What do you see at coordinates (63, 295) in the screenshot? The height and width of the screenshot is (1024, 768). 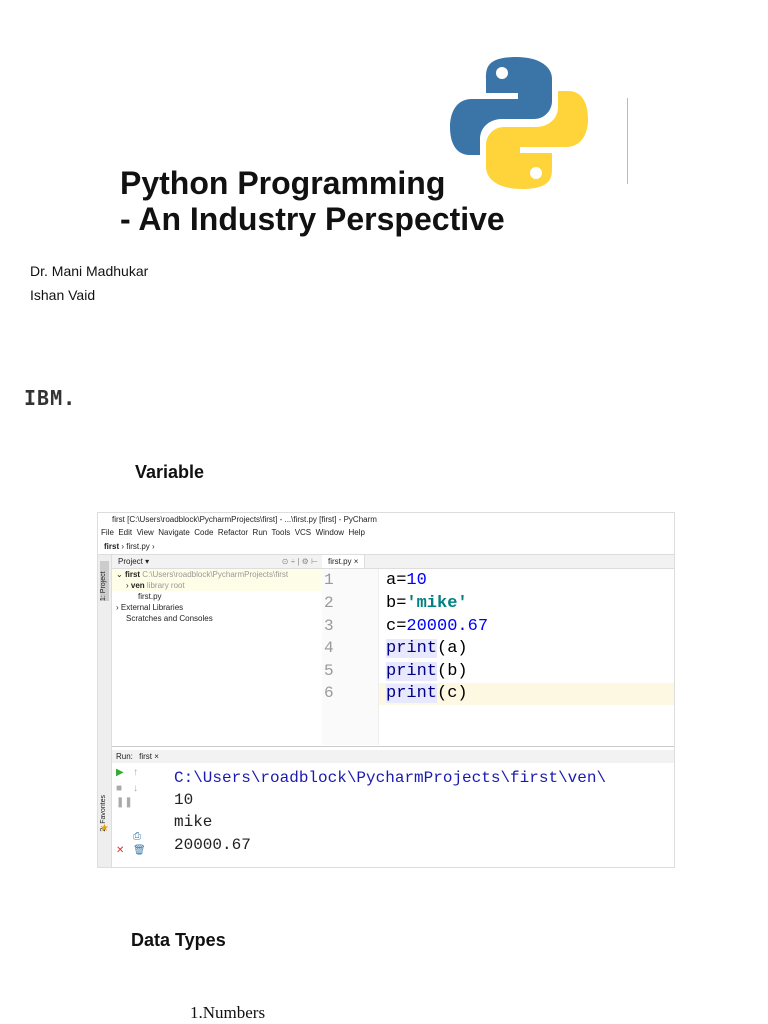 I see `author: Ishan Vaid` at bounding box center [63, 295].